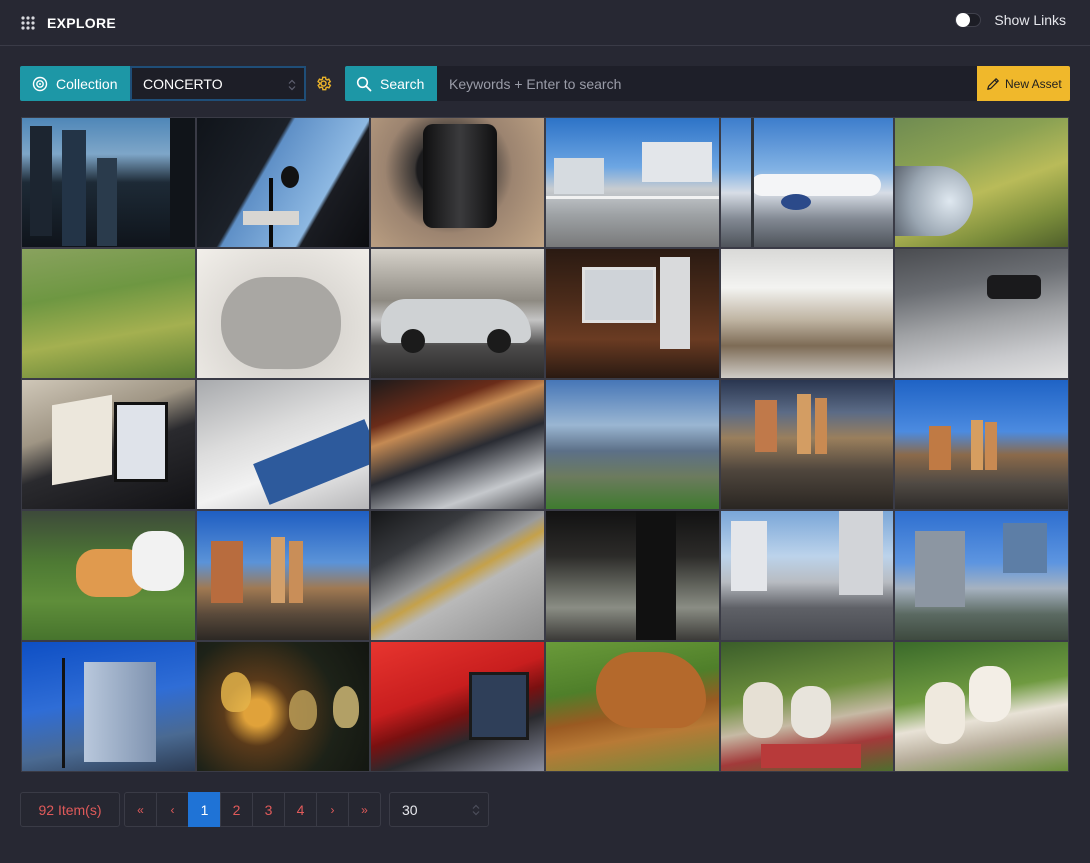  I want to click on asset-thumbnail-fabric-speaker, so click(283, 313).